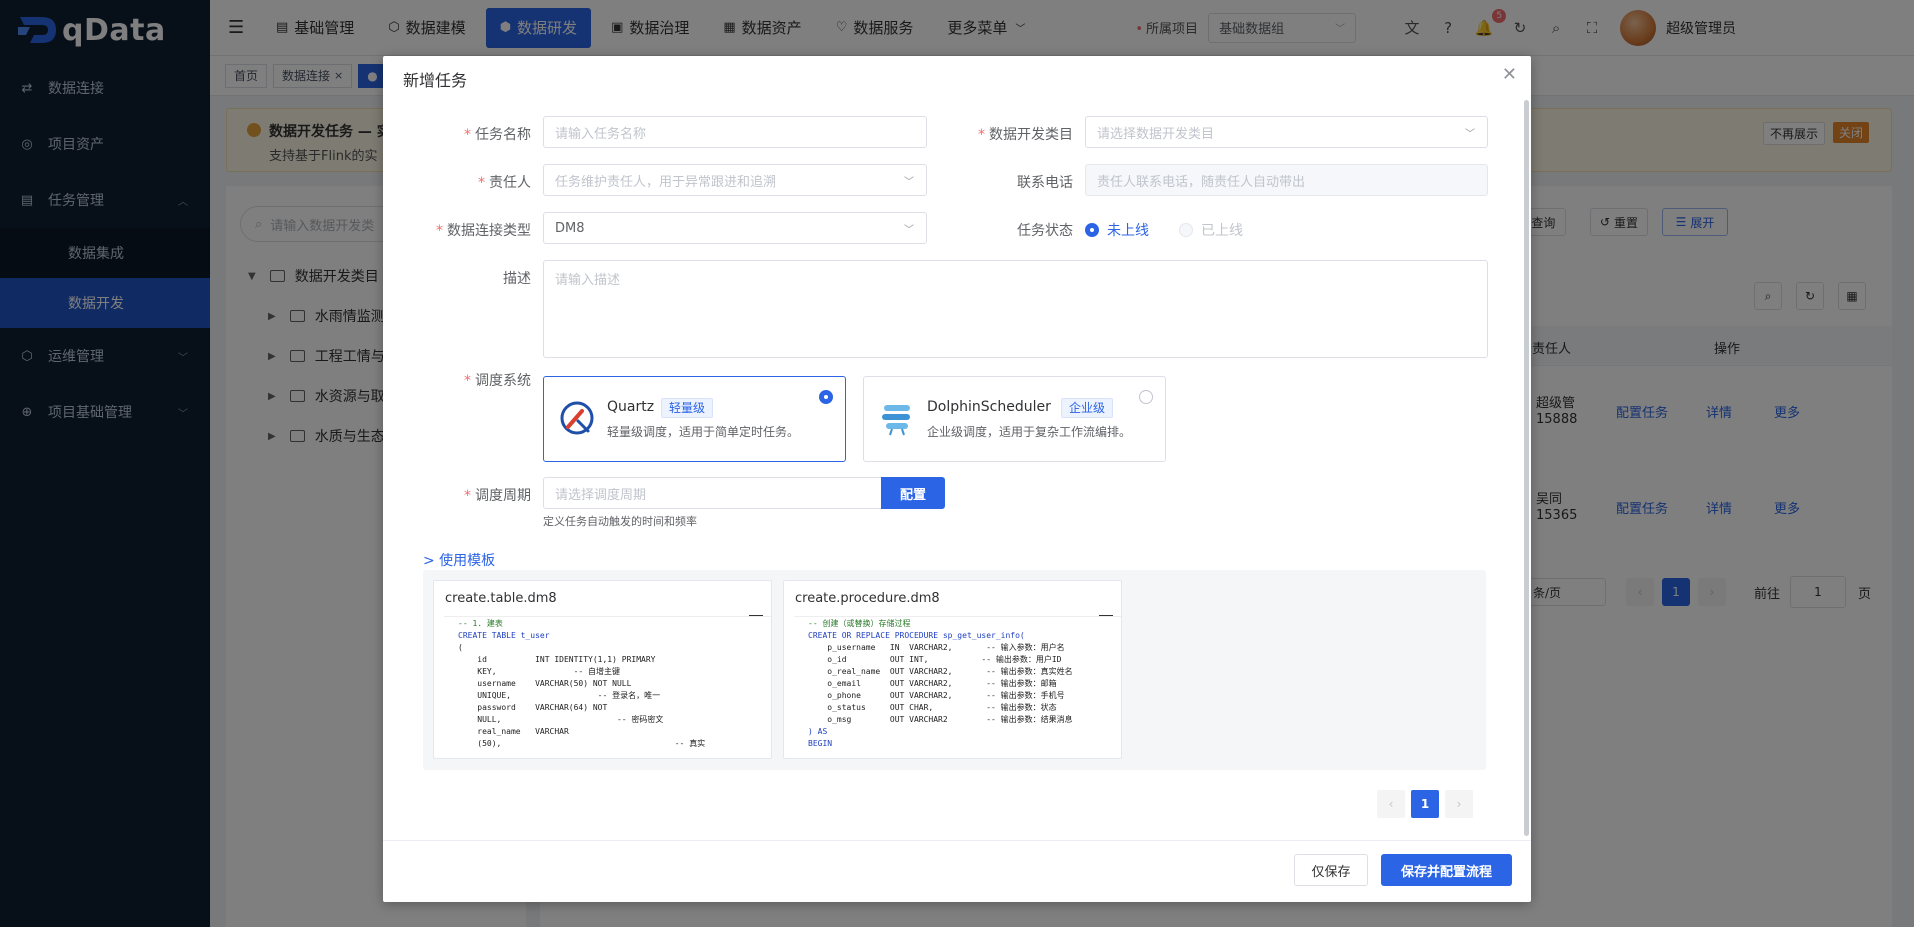 The width and height of the screenshot is (1914, 927). Describe the element at coordinates (935, 659) in the screenshot. I see `code-line: o_id OUT INT, -- 输出参数：用户ID` at that location.